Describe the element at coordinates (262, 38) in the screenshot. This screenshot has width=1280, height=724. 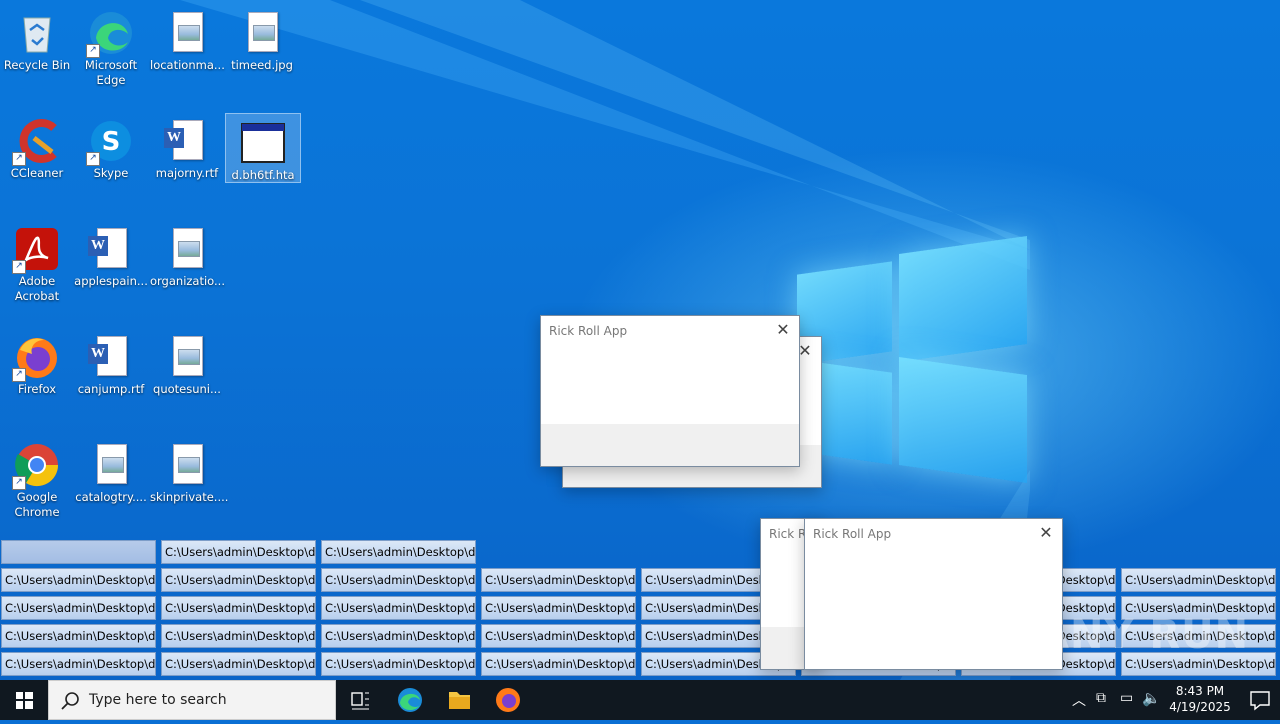
I see `desktop-icon-timeed: timeed.jpg` at that location.